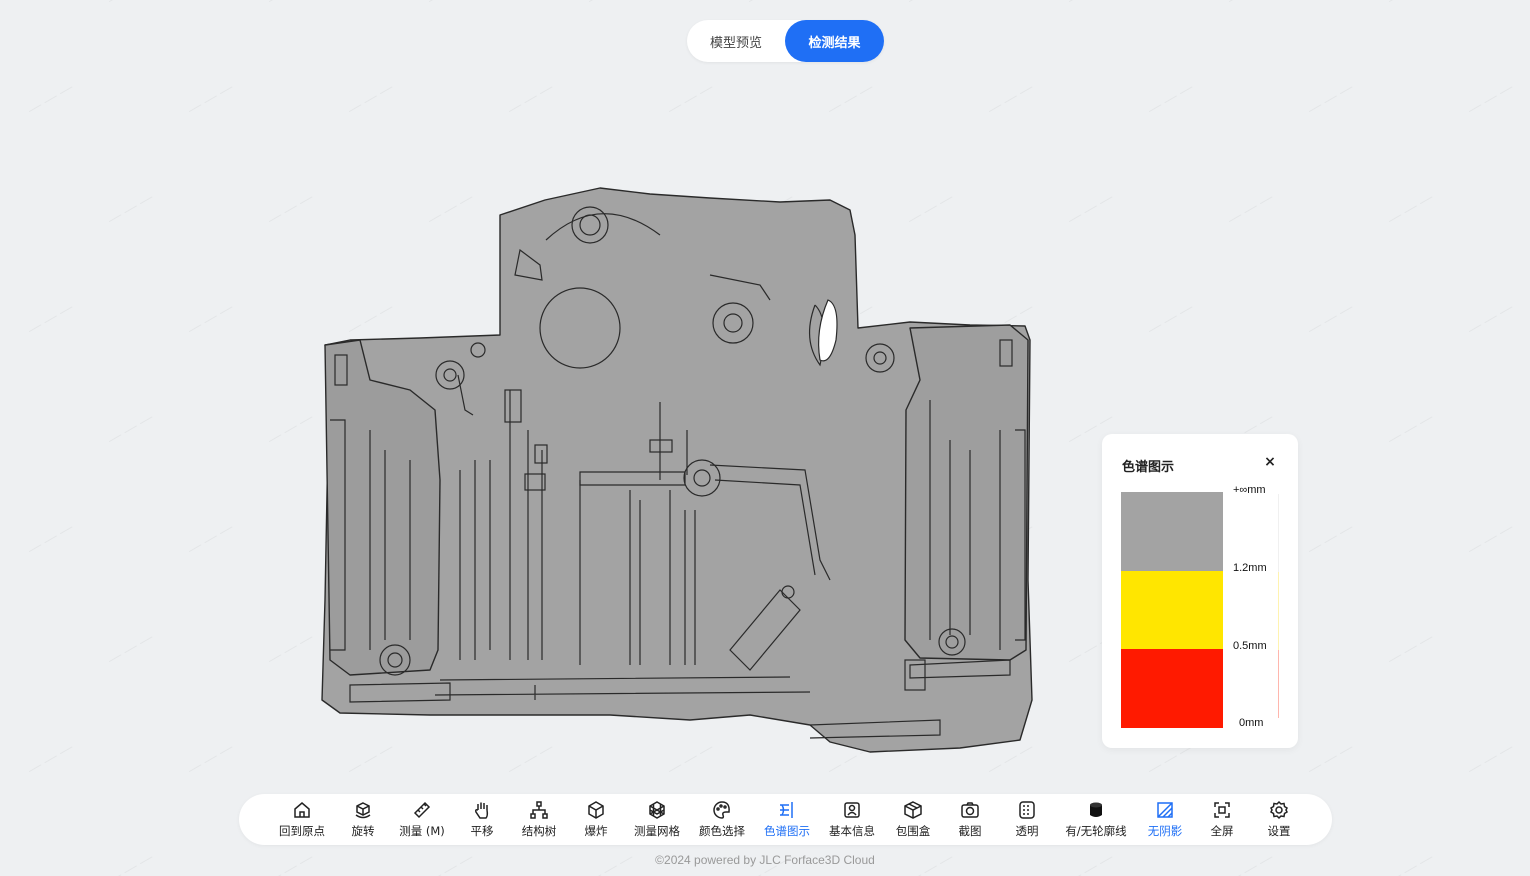 The height and width of the screenshot is (876, 1530). Describe the element at coordinates (1148, 467) in the screenshot. I see `legend-title: 色谱图示` at that location.